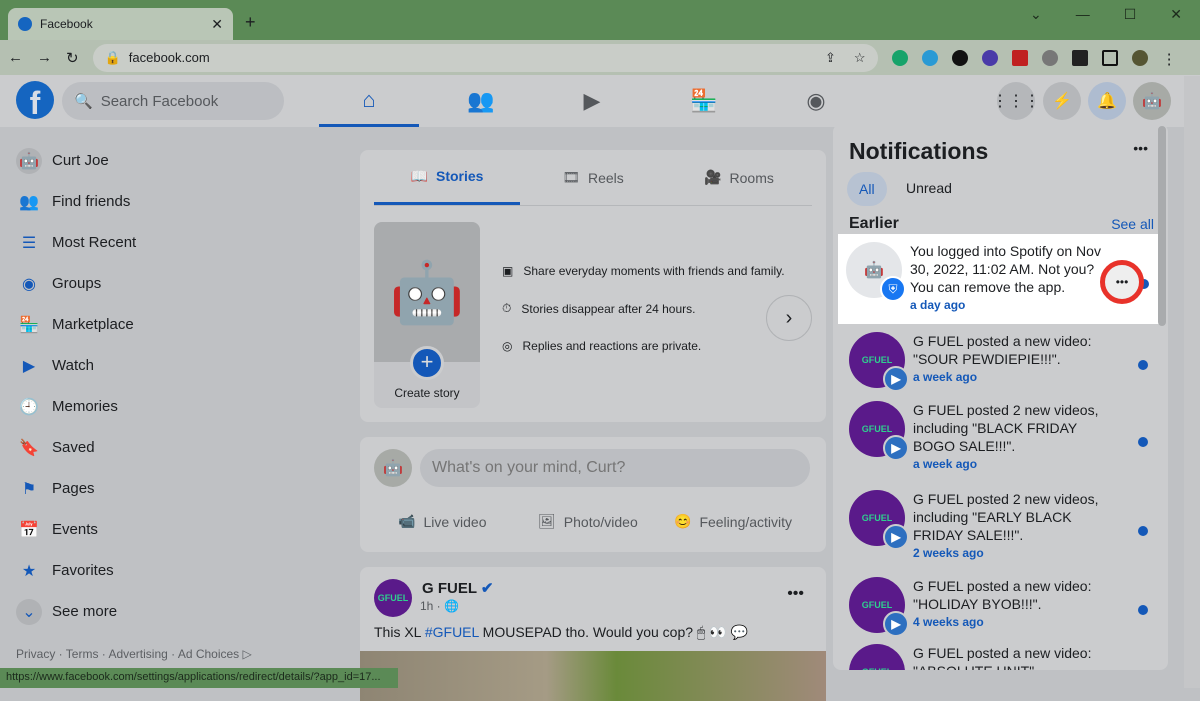 This screenshot has height=701, width=1200. I want to click on post-image, so click(593, 676).